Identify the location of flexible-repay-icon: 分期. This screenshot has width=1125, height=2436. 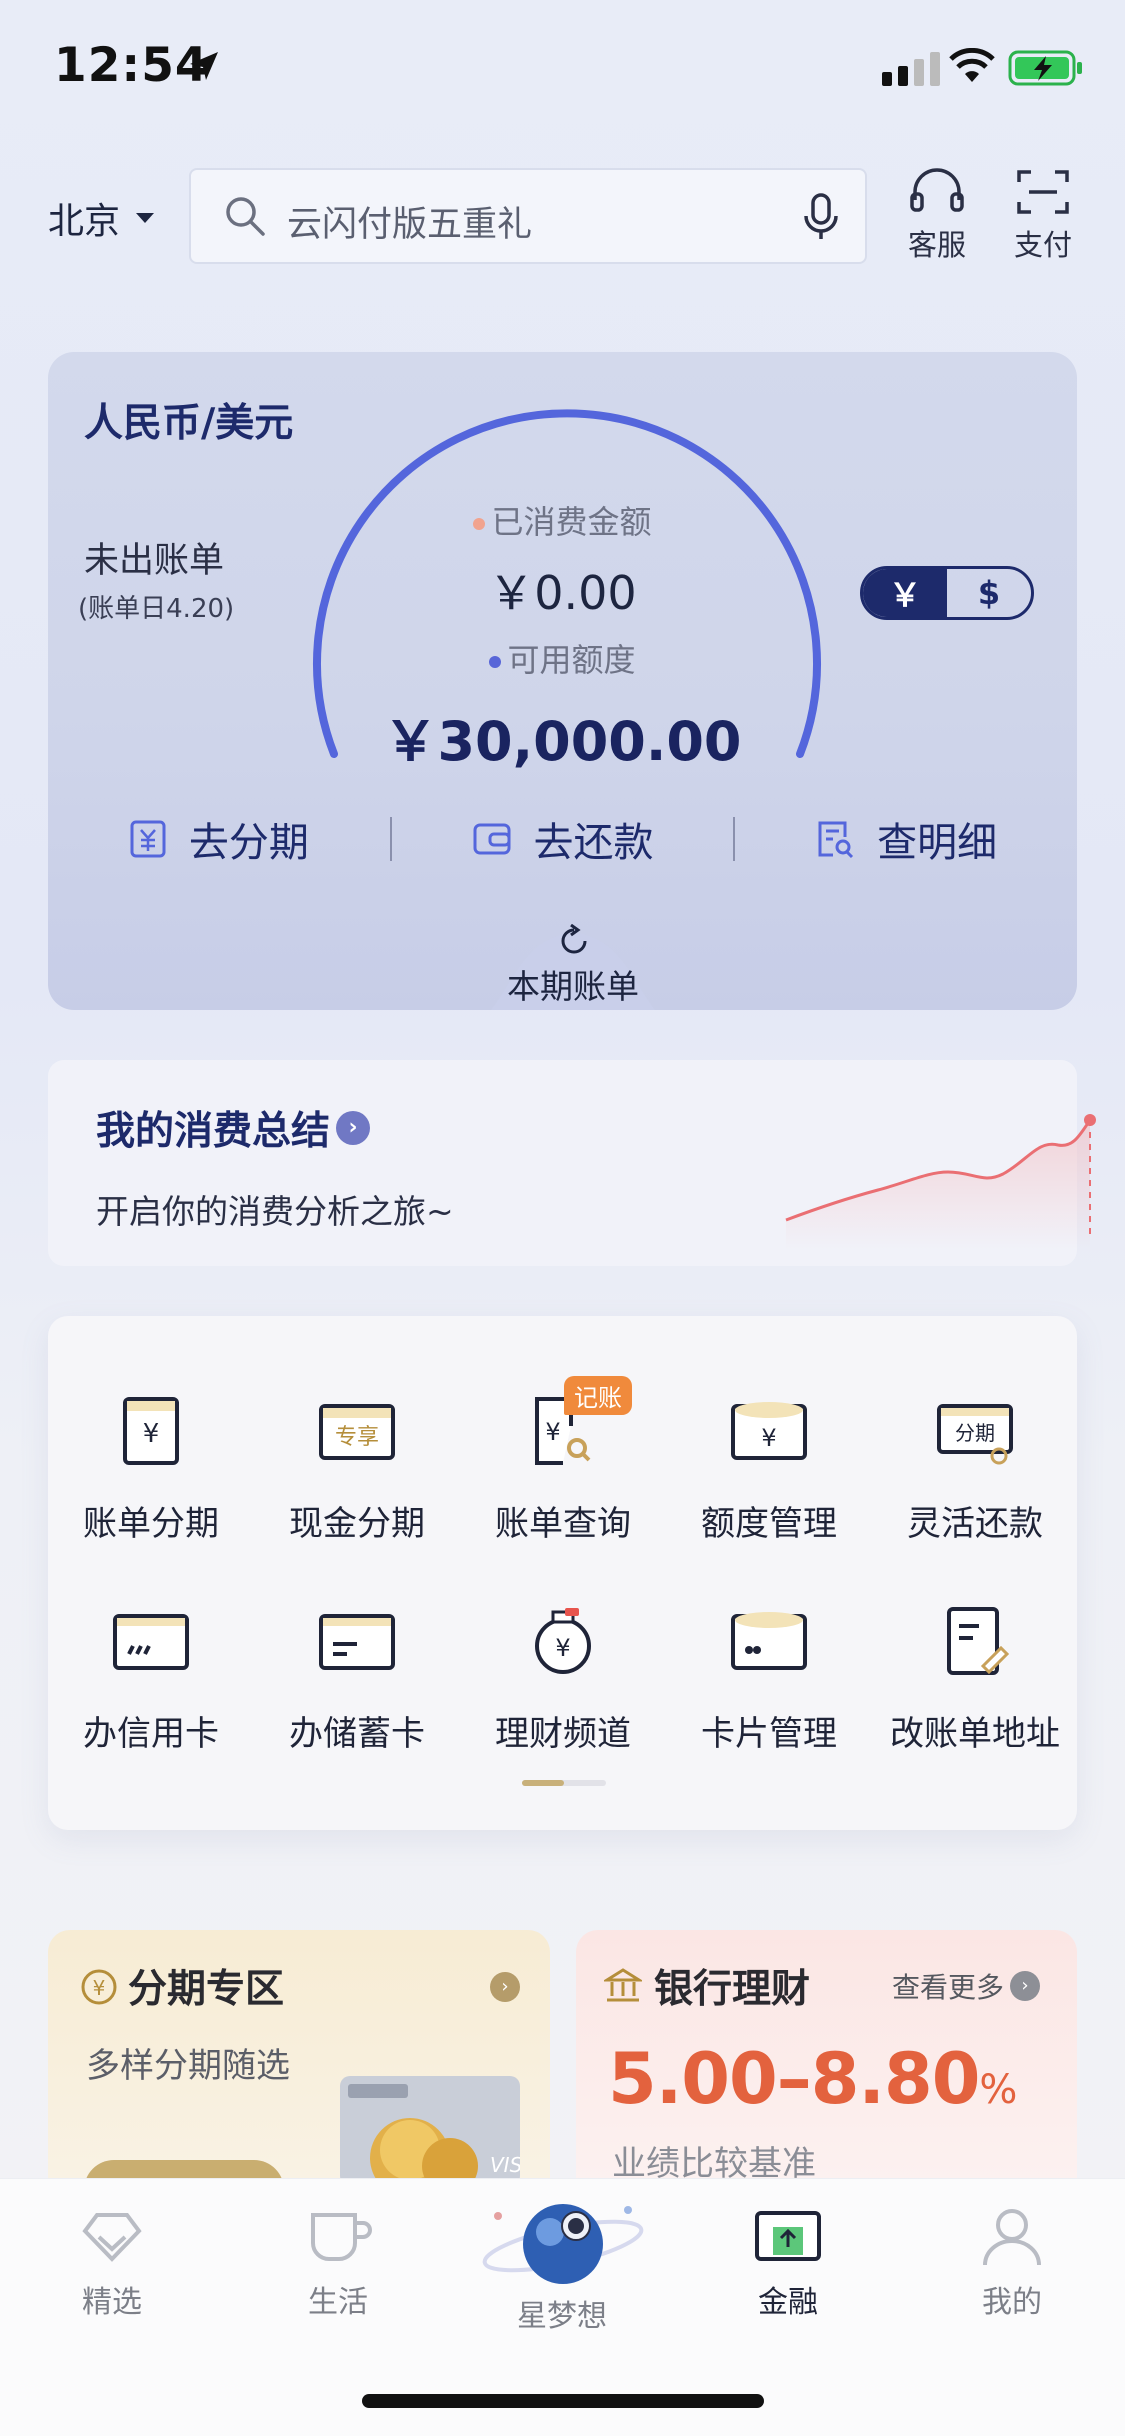
(975, 1431).